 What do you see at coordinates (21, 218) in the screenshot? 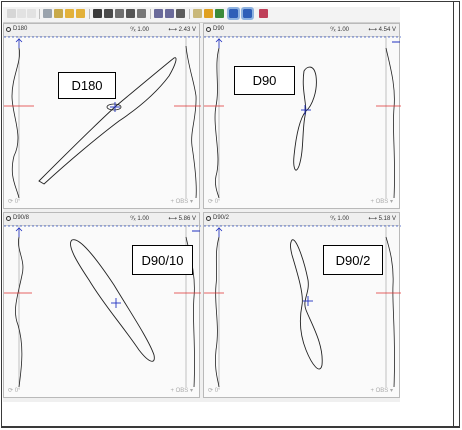
I see `panel-title: D90/8` at bounding box center [21, 218].